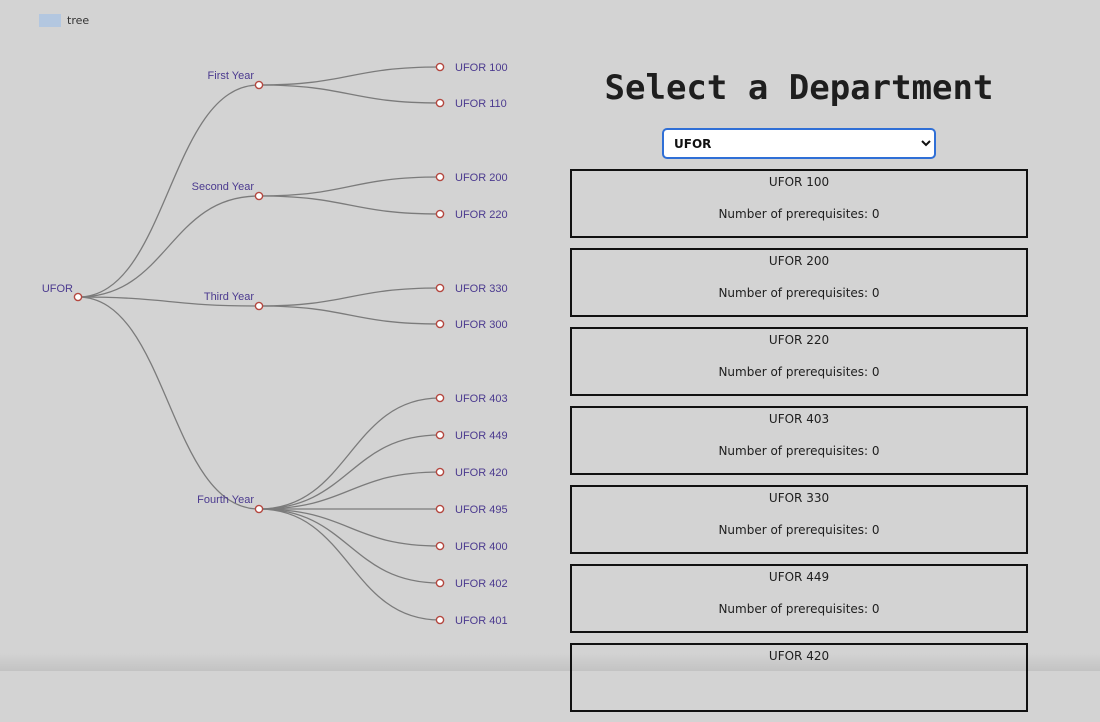 This screenshot has width=1100, height=722. Describe the element at coordinates (799, 143) in the screenshot. I see `department-select: UFOR` at that location.